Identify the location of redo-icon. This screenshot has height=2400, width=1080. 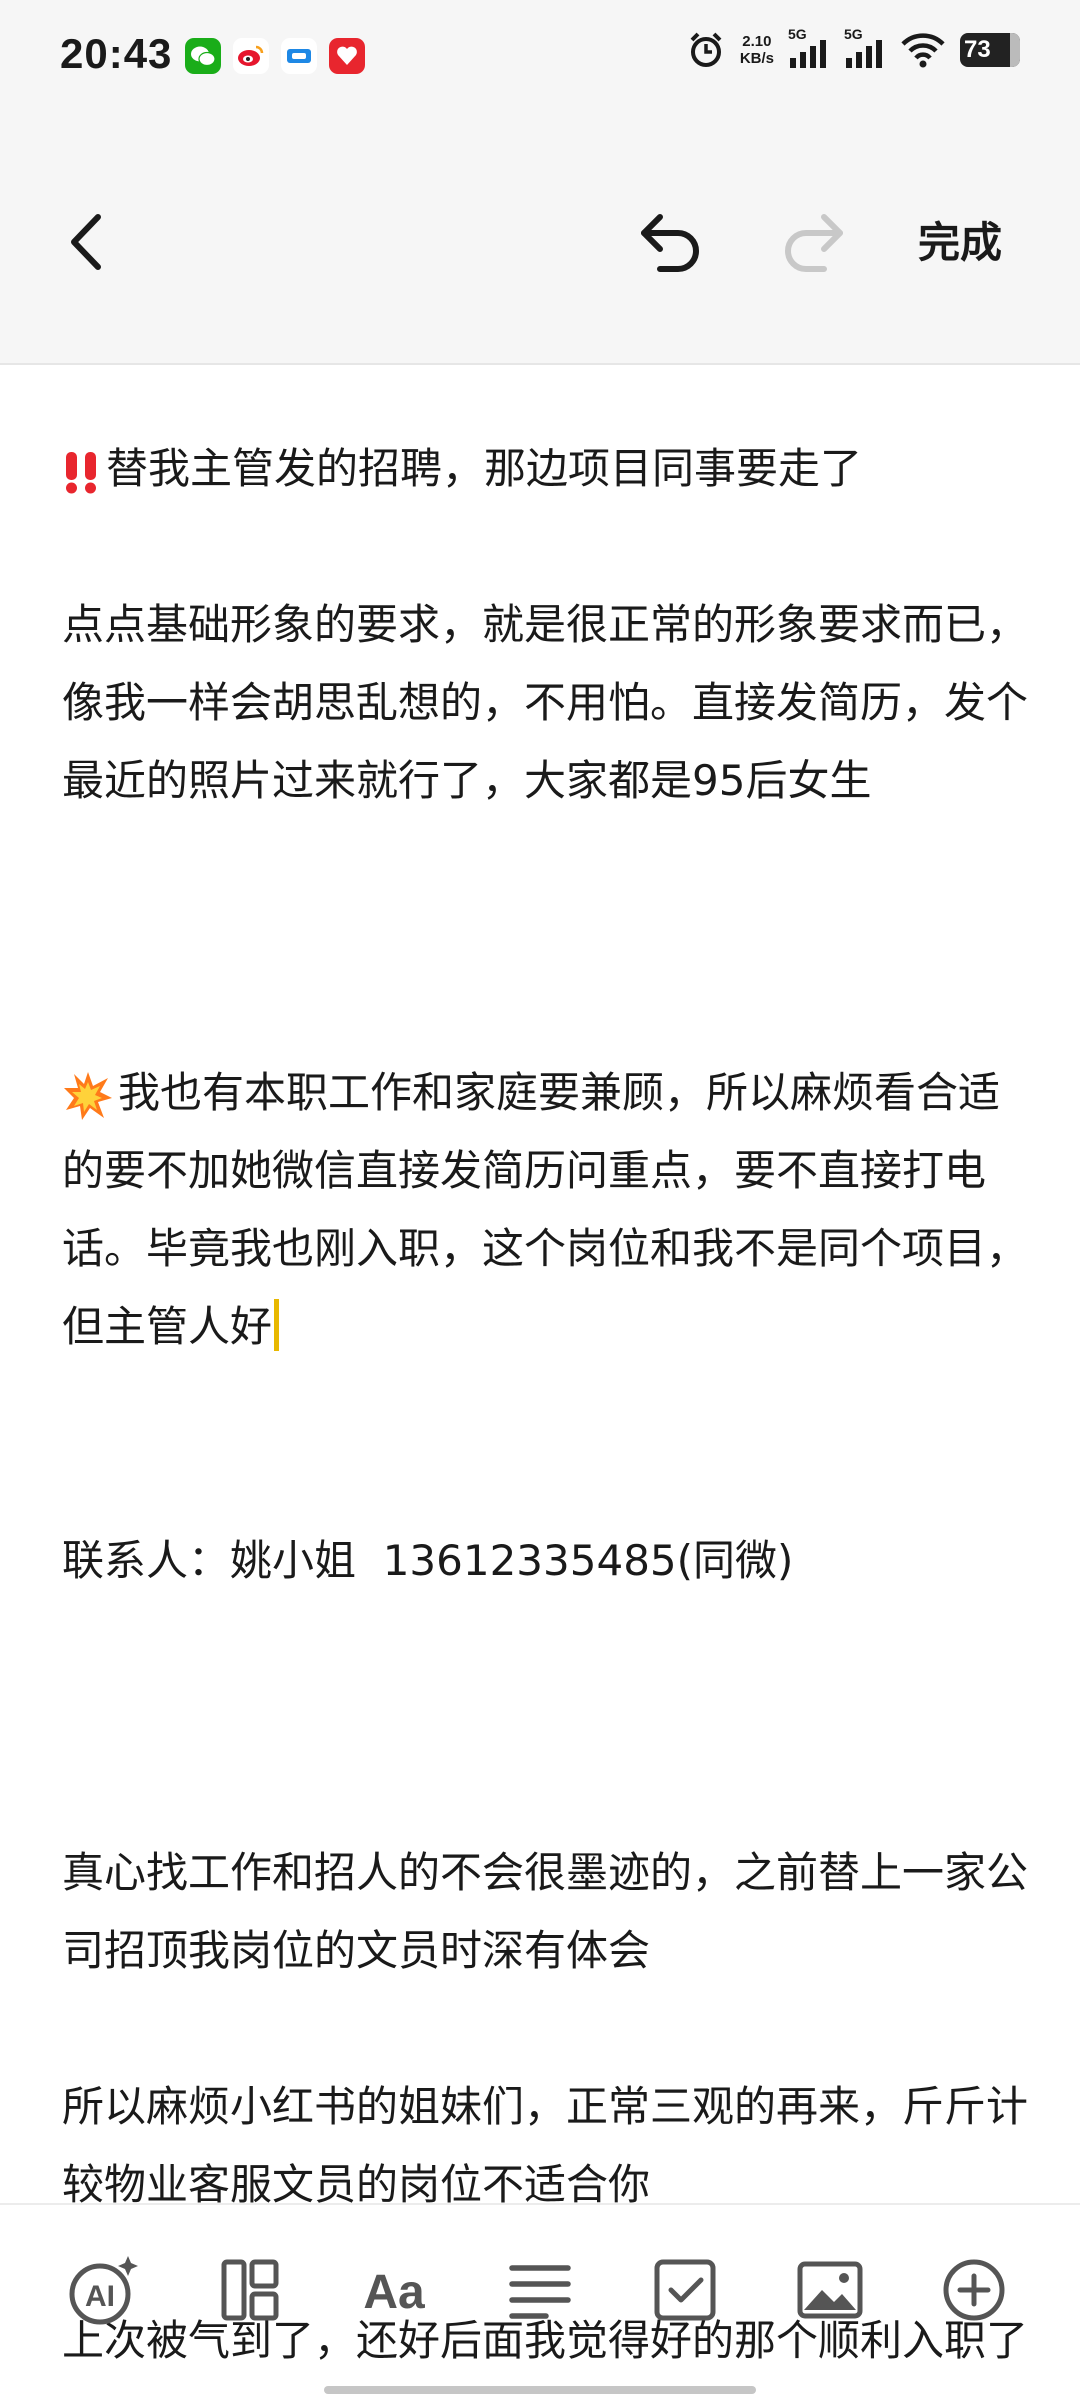
(813, 240).